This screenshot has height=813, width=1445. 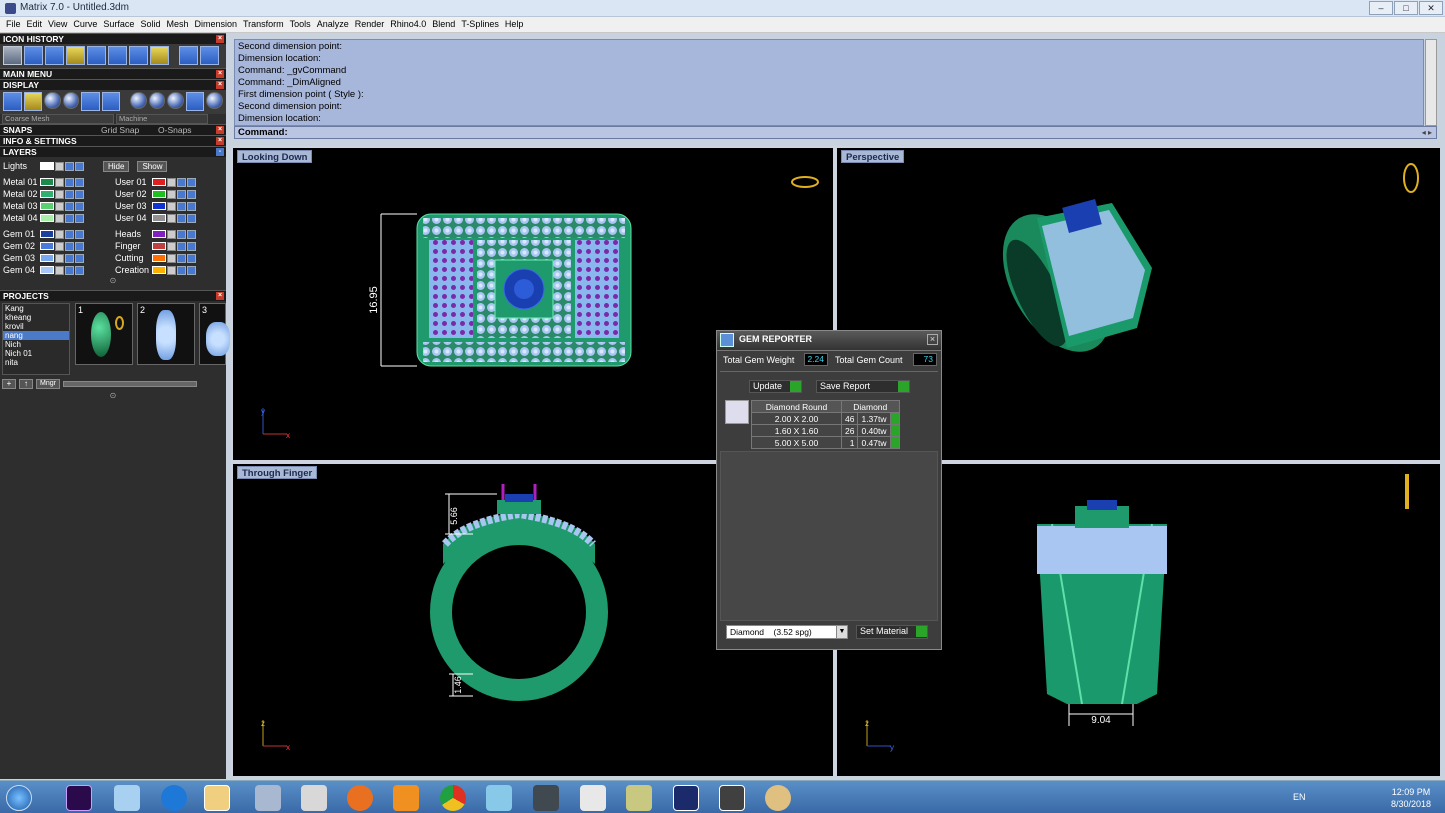 I want to click on wireframe-icon, so click(x=12, y=101).